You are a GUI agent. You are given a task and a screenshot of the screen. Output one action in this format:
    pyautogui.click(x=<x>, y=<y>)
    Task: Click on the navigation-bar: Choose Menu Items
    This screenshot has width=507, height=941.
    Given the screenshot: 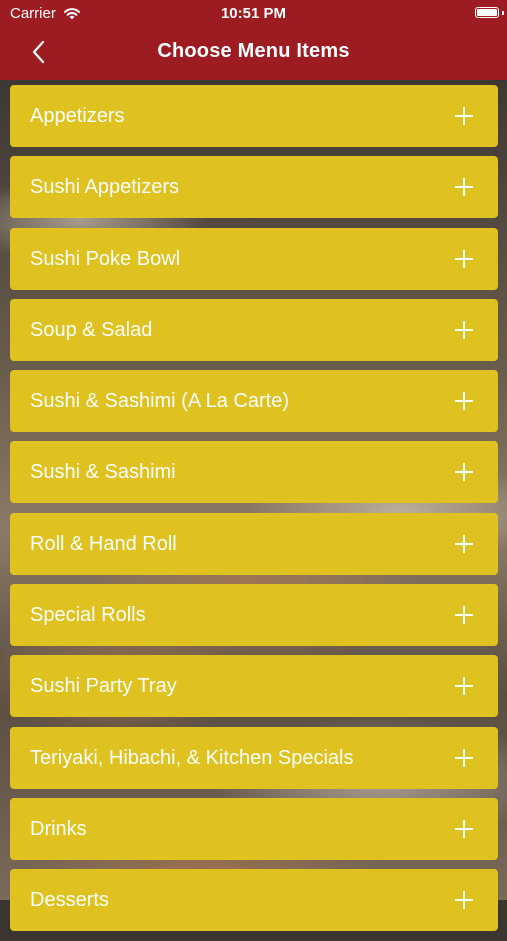 What is the action you would take?
    pyautogui.click(x=253, y=53)
    